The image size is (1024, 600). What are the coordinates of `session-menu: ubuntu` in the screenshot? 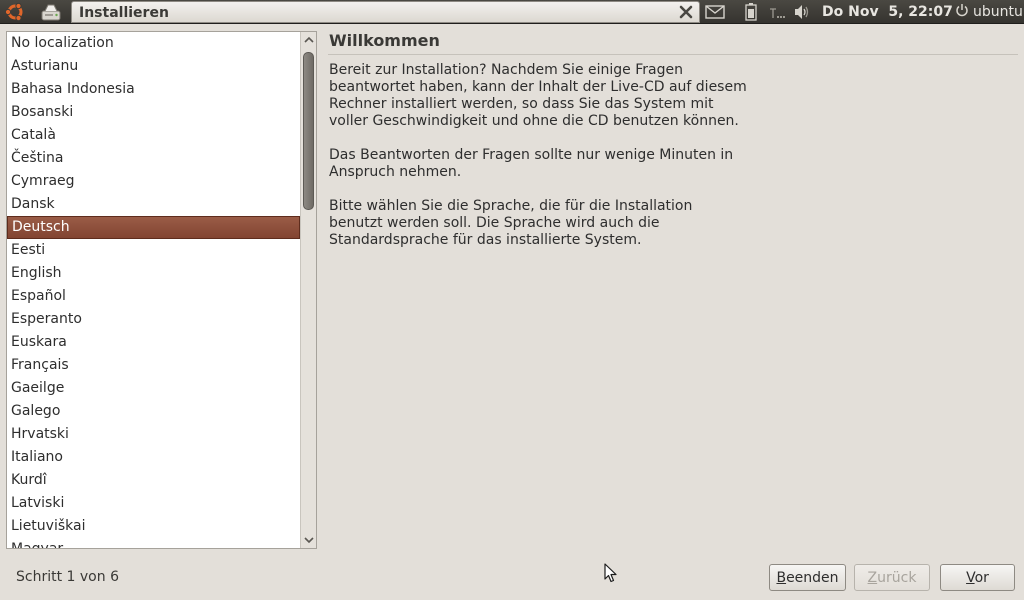 It's located at (989, 12).